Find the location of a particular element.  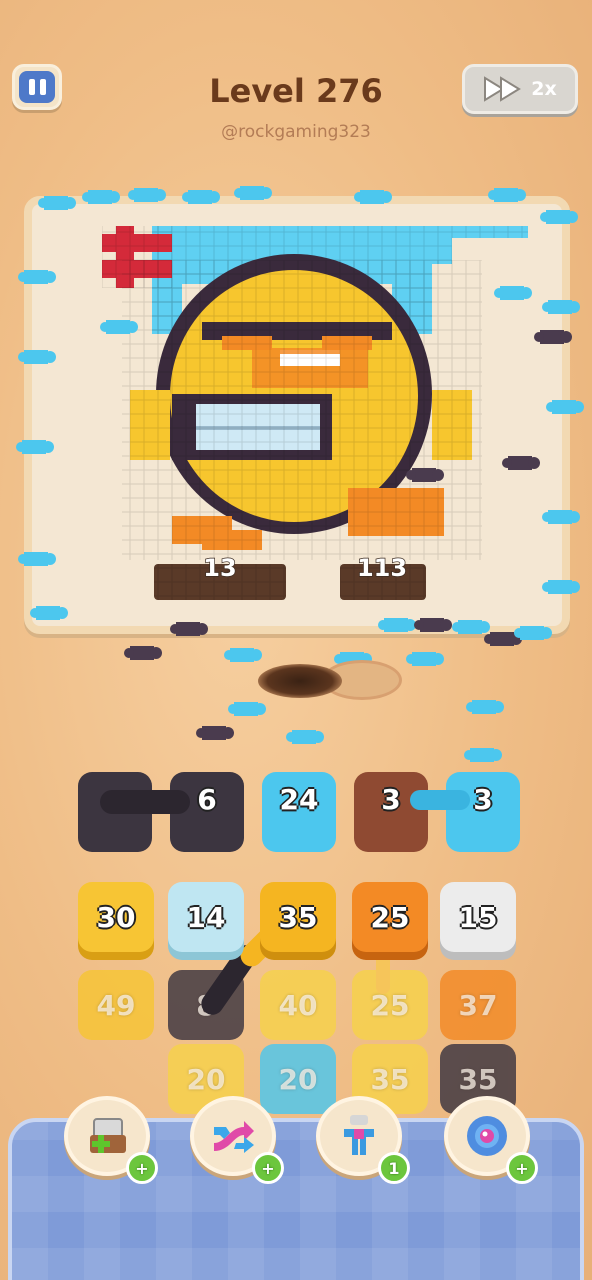

block: 37 is located at coordinates (478, 1005).